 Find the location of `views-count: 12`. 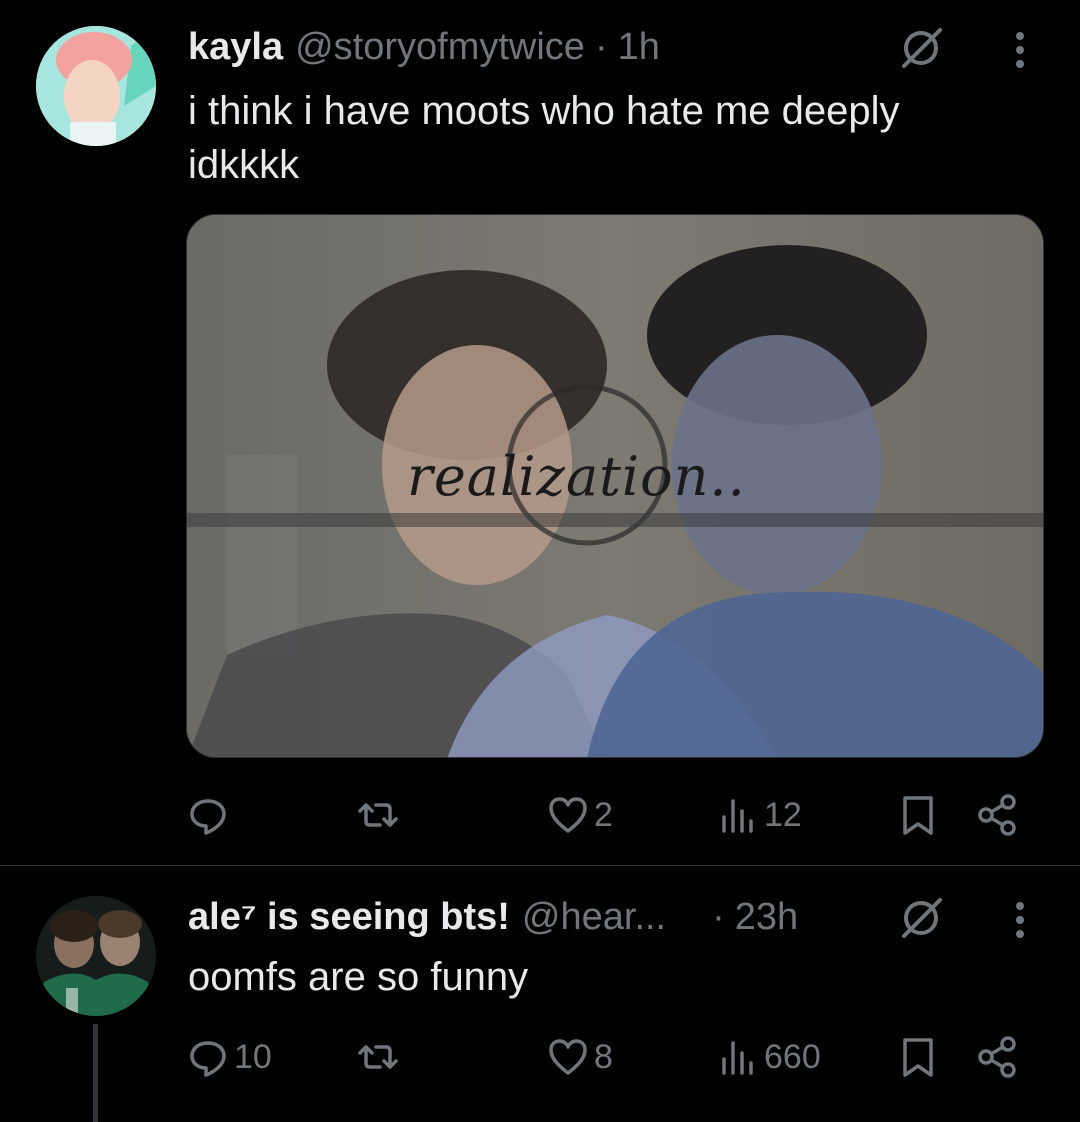

views-count: 12 is located at coordinates (783, 814).